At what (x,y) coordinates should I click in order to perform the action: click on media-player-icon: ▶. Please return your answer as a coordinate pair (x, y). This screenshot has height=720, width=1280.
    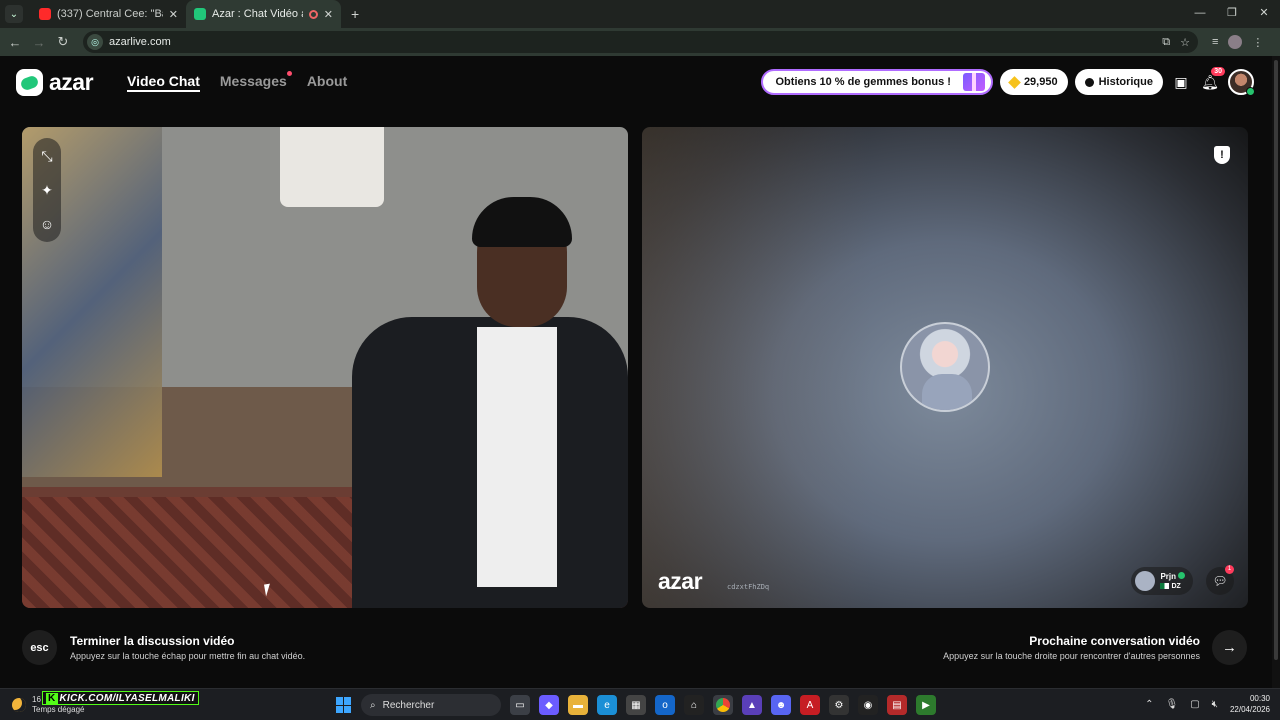
    Looking at the image, I should click on (926, 705).